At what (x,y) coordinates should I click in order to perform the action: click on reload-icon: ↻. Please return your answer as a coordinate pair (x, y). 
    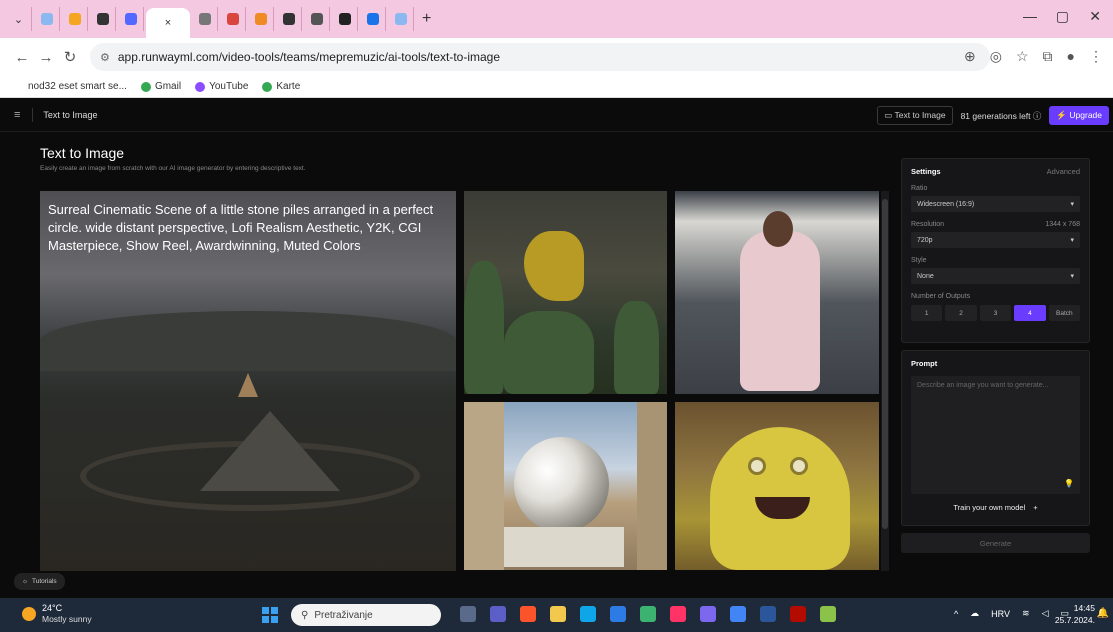
    Looking at the image, I should click on (70, 57).